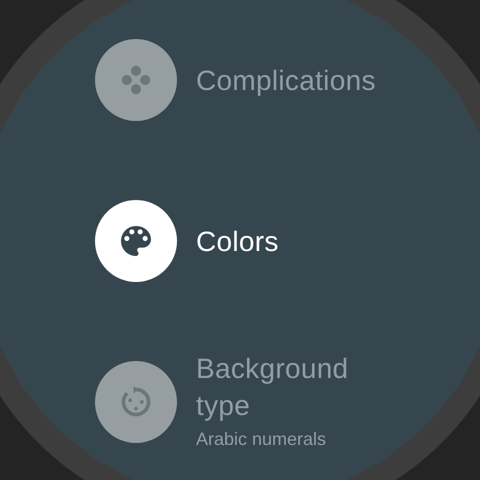  I want to click on item-title: Complications, so click(296, 80).